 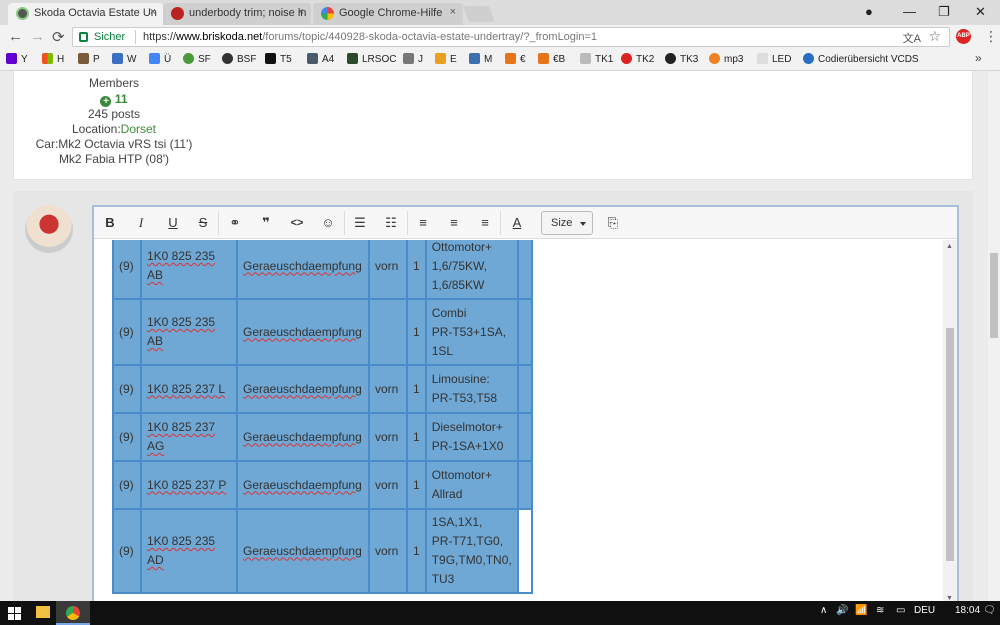 What do you see at coordinates (17, 59) in the screenshot?
I see `bookmark-y: Y` at bounding box center [17, 59].